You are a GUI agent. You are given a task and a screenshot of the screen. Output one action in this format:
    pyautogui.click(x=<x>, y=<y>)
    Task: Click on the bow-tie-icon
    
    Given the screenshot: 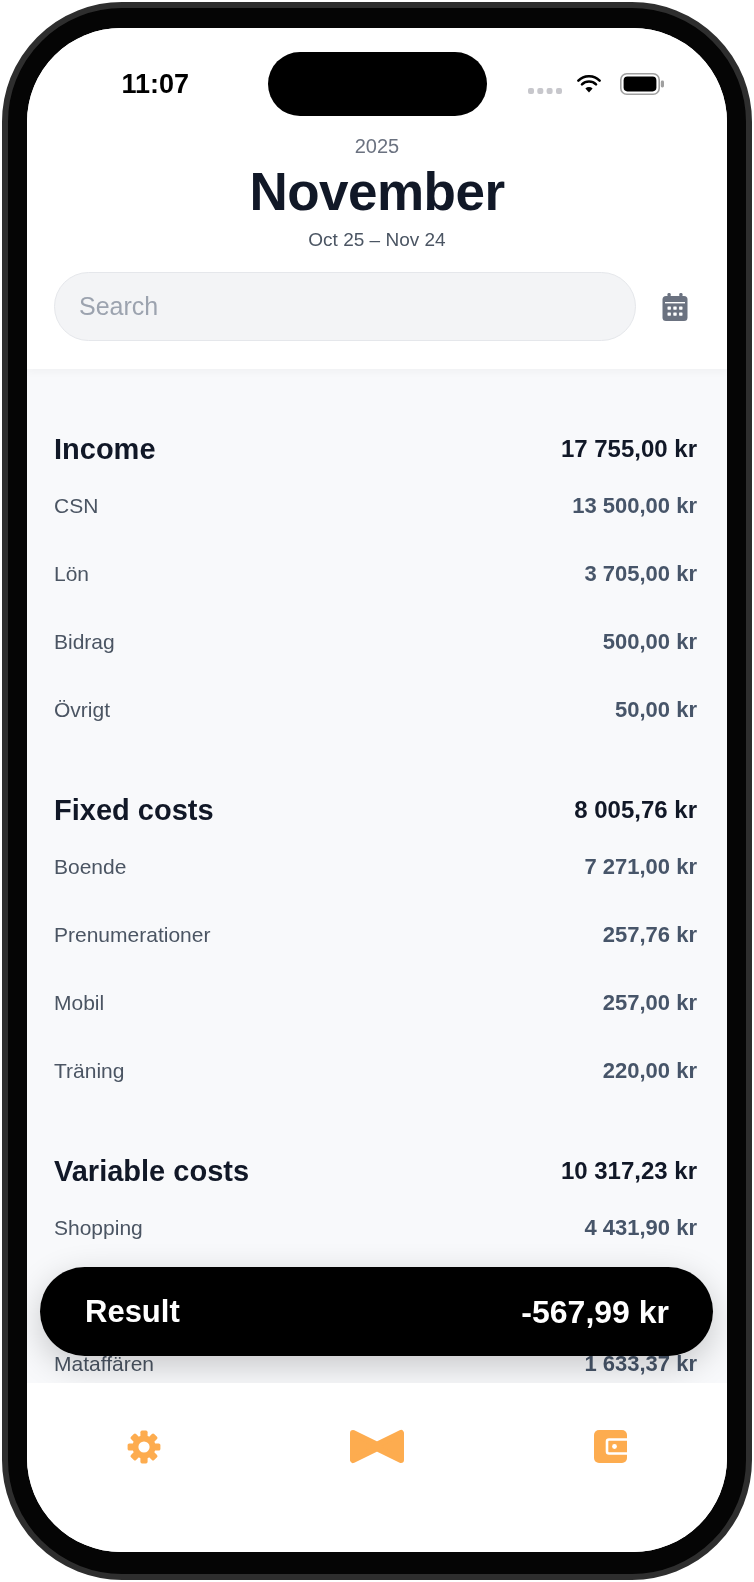 What is the action you would take?
    pyautogui.click(x=377, y=1446)
    